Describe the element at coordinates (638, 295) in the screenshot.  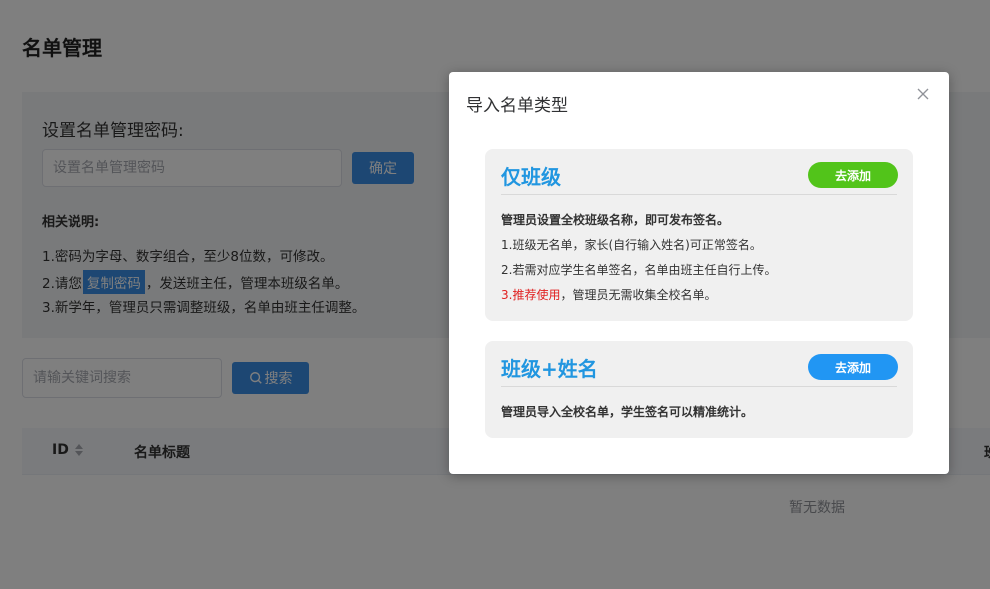
I see `card-line-3-suffix: ，管理员无需收集全校名单。` at that location.